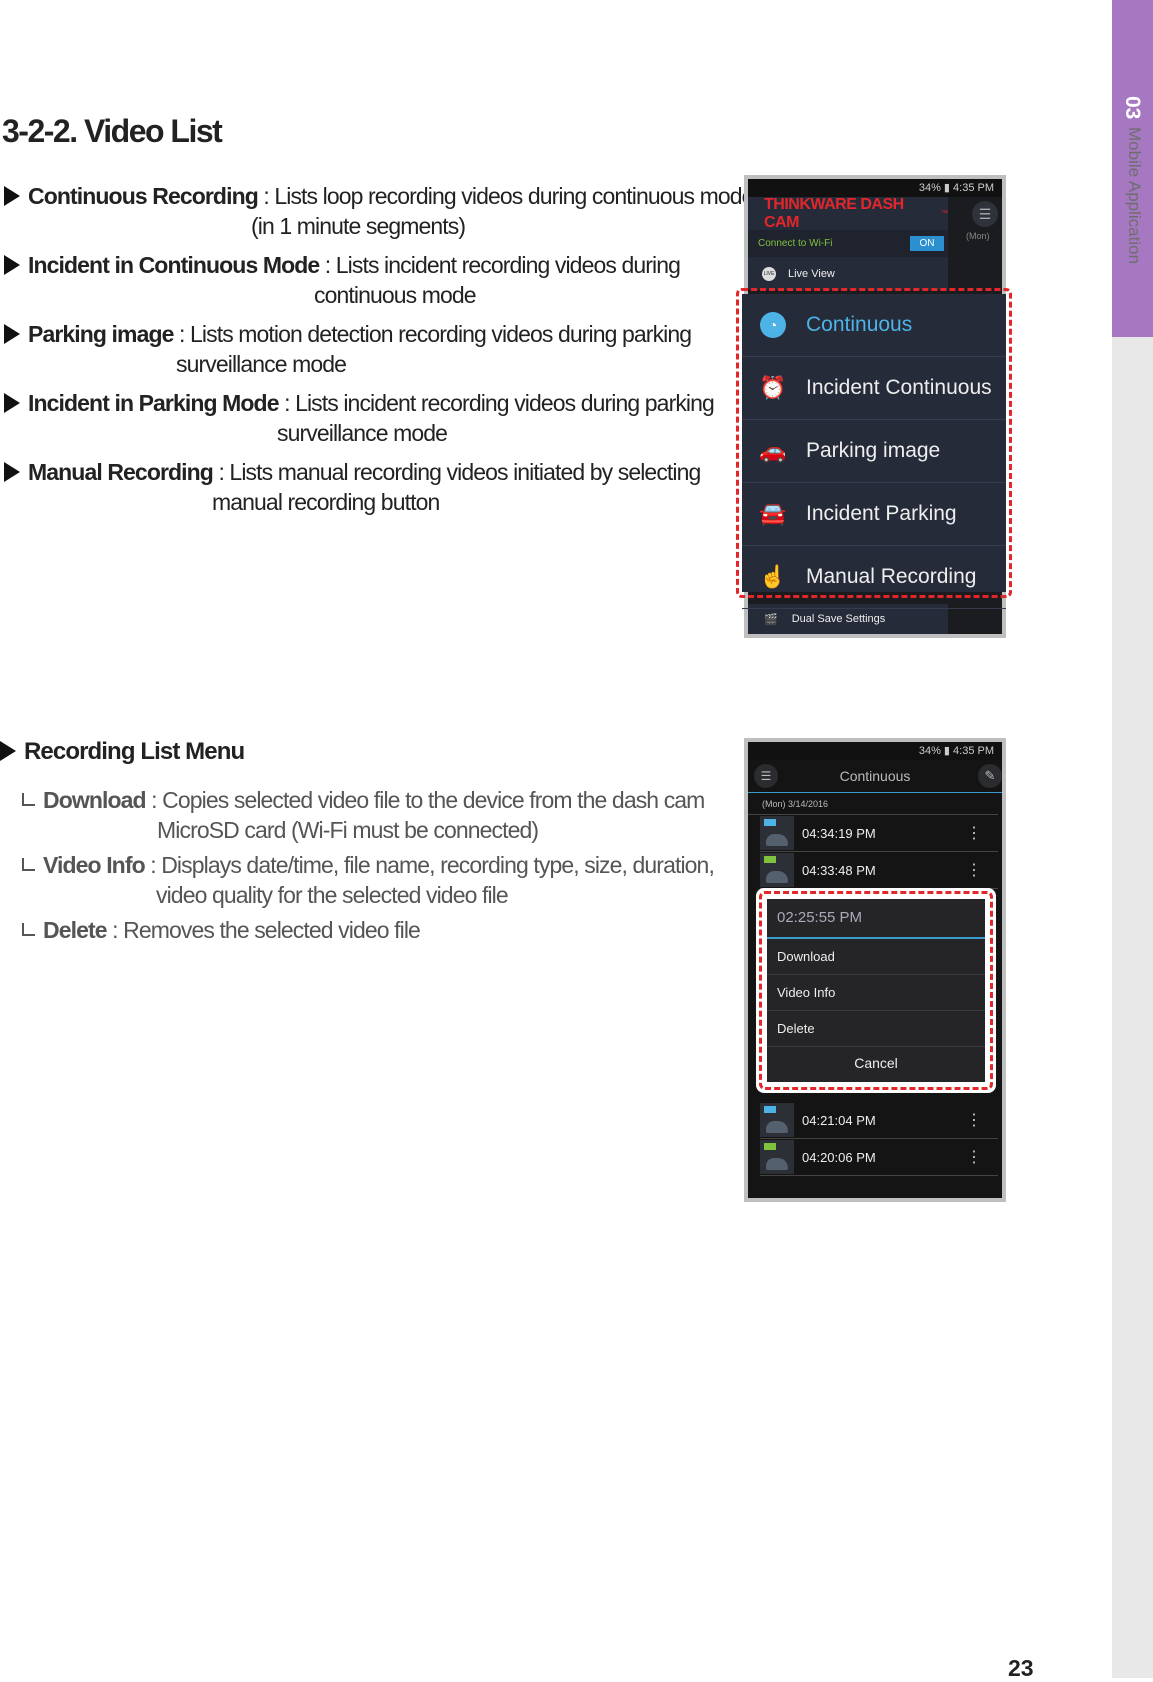  What do you see at coordinates (220, 930) in the screenshot?
I see `sub-item-delete: Delete : Removes the selected video file` at bounding box center [220, 930].